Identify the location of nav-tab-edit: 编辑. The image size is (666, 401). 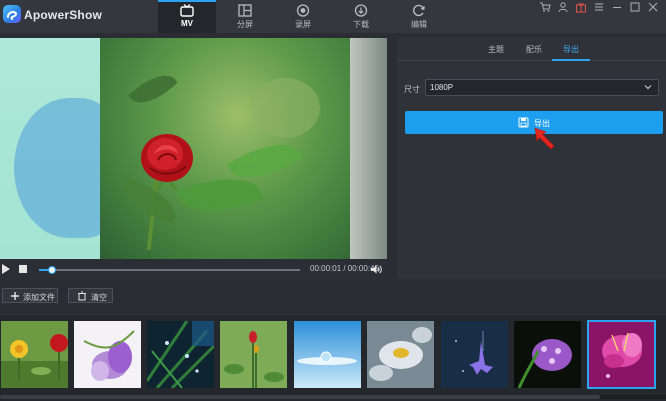
(419, 16).